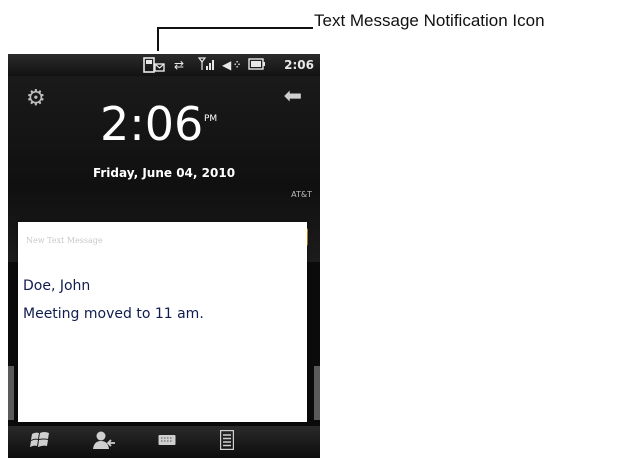 The image size is (643, 460). I want to click on volume-icon: ◀᠅, so click(231, 65).